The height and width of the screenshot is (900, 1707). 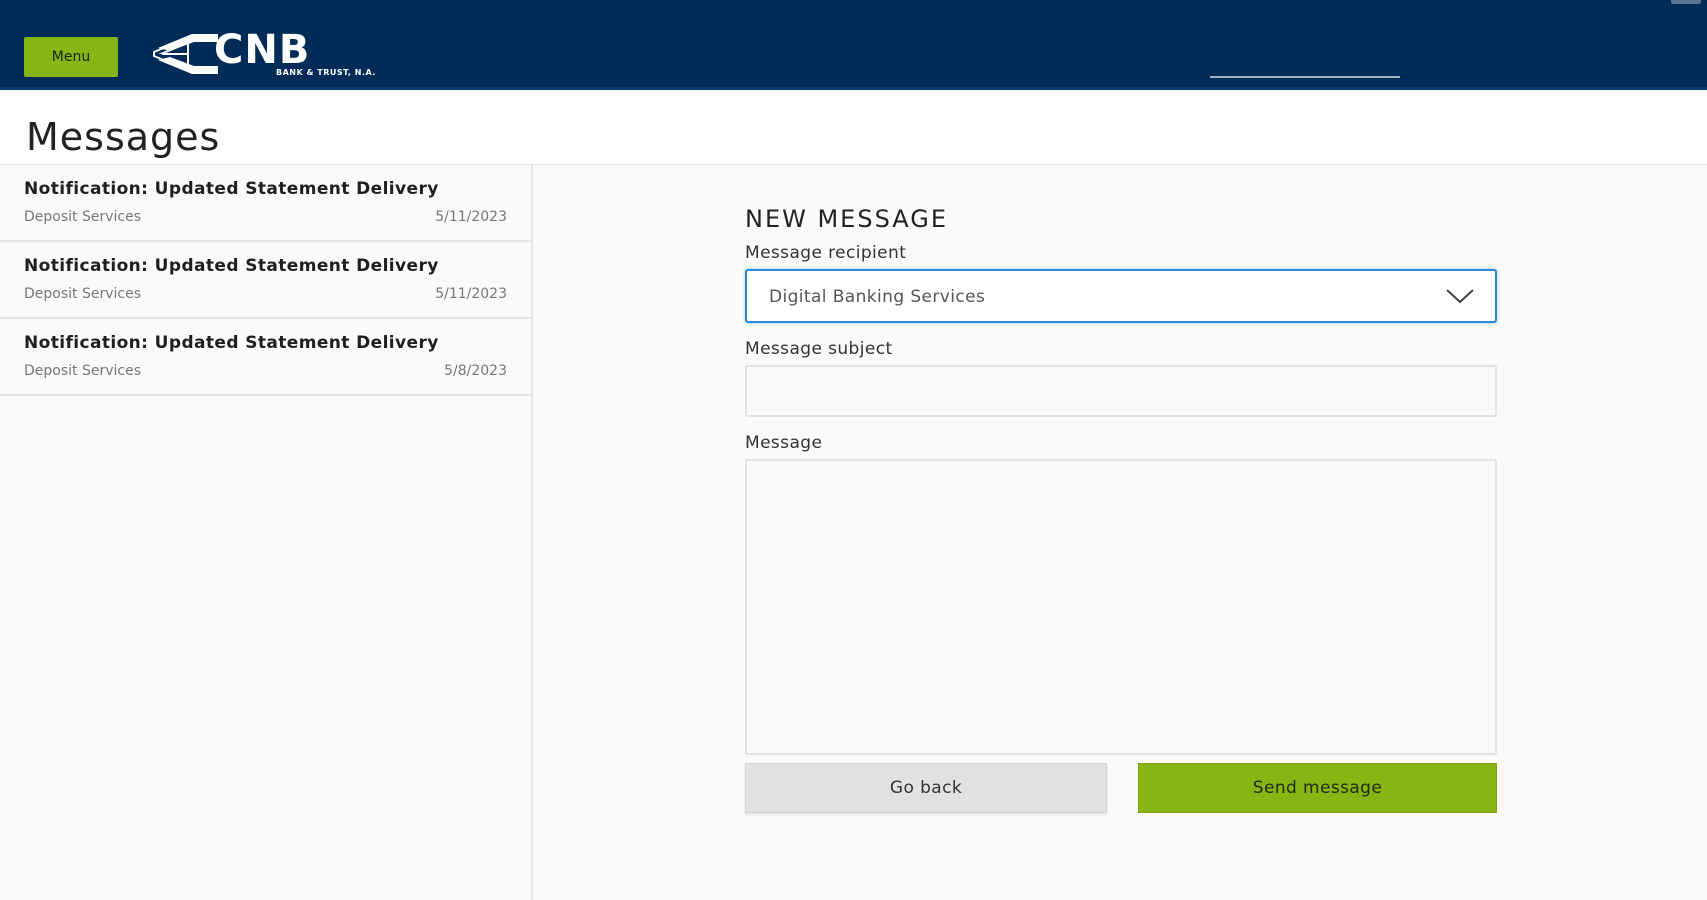 What do you see at coordinates (784, 443) in the screenshot?
I see `message-label: Message` at bounding box center [784, 443].